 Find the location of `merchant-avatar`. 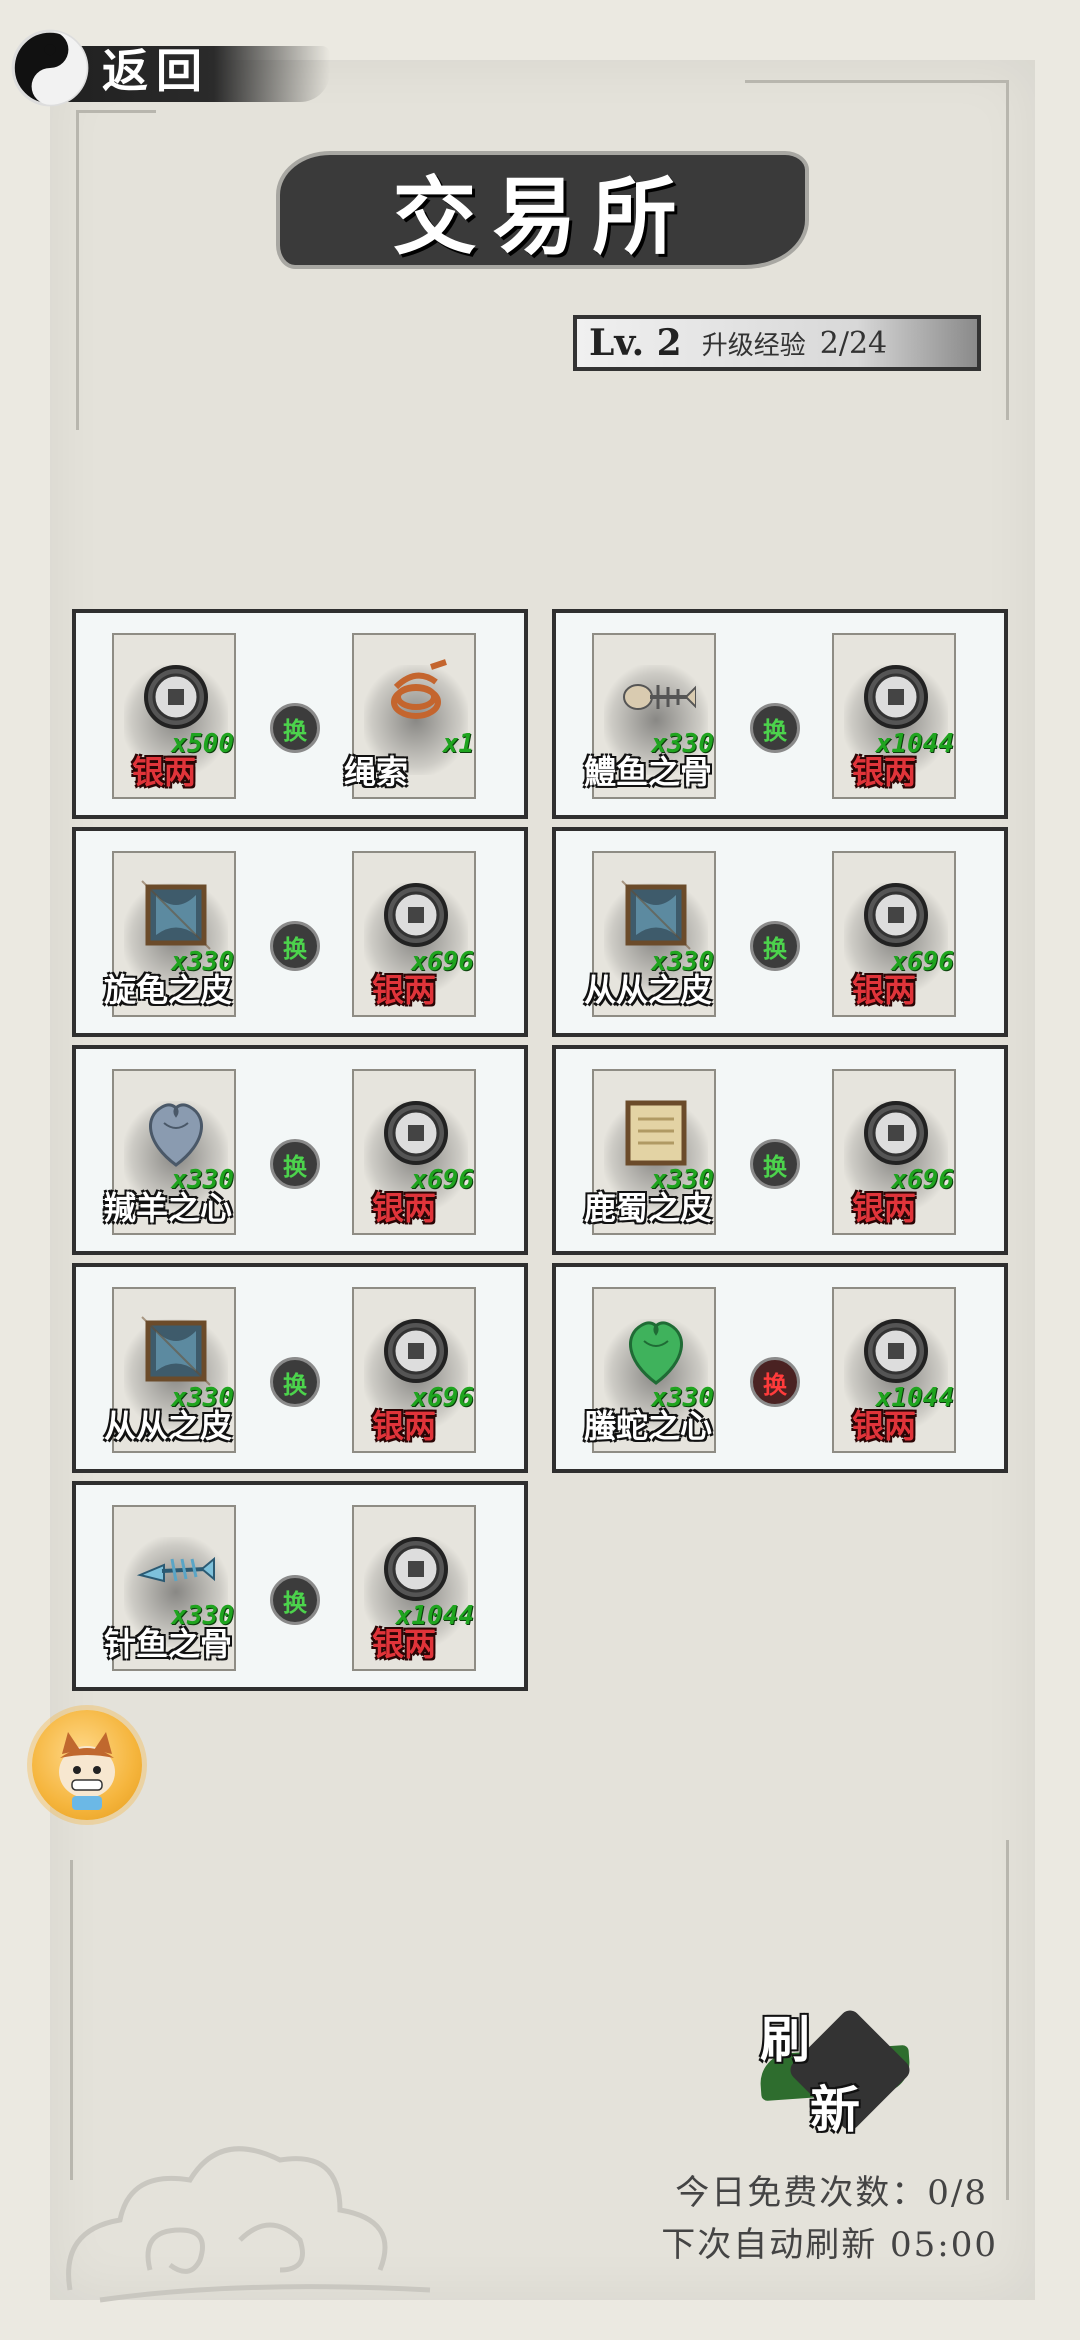

merchant-avatar is located at coordinates (87, 1765).